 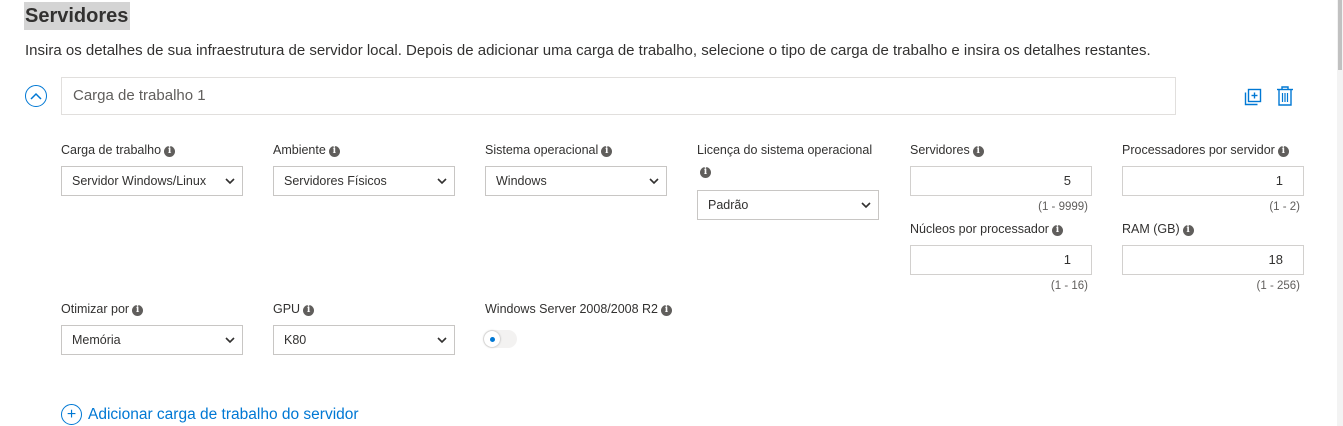 What do you see at coordinates (576, 181) in the screenshot?
I see `os-select: Windows` at bounding box center [576, 181].